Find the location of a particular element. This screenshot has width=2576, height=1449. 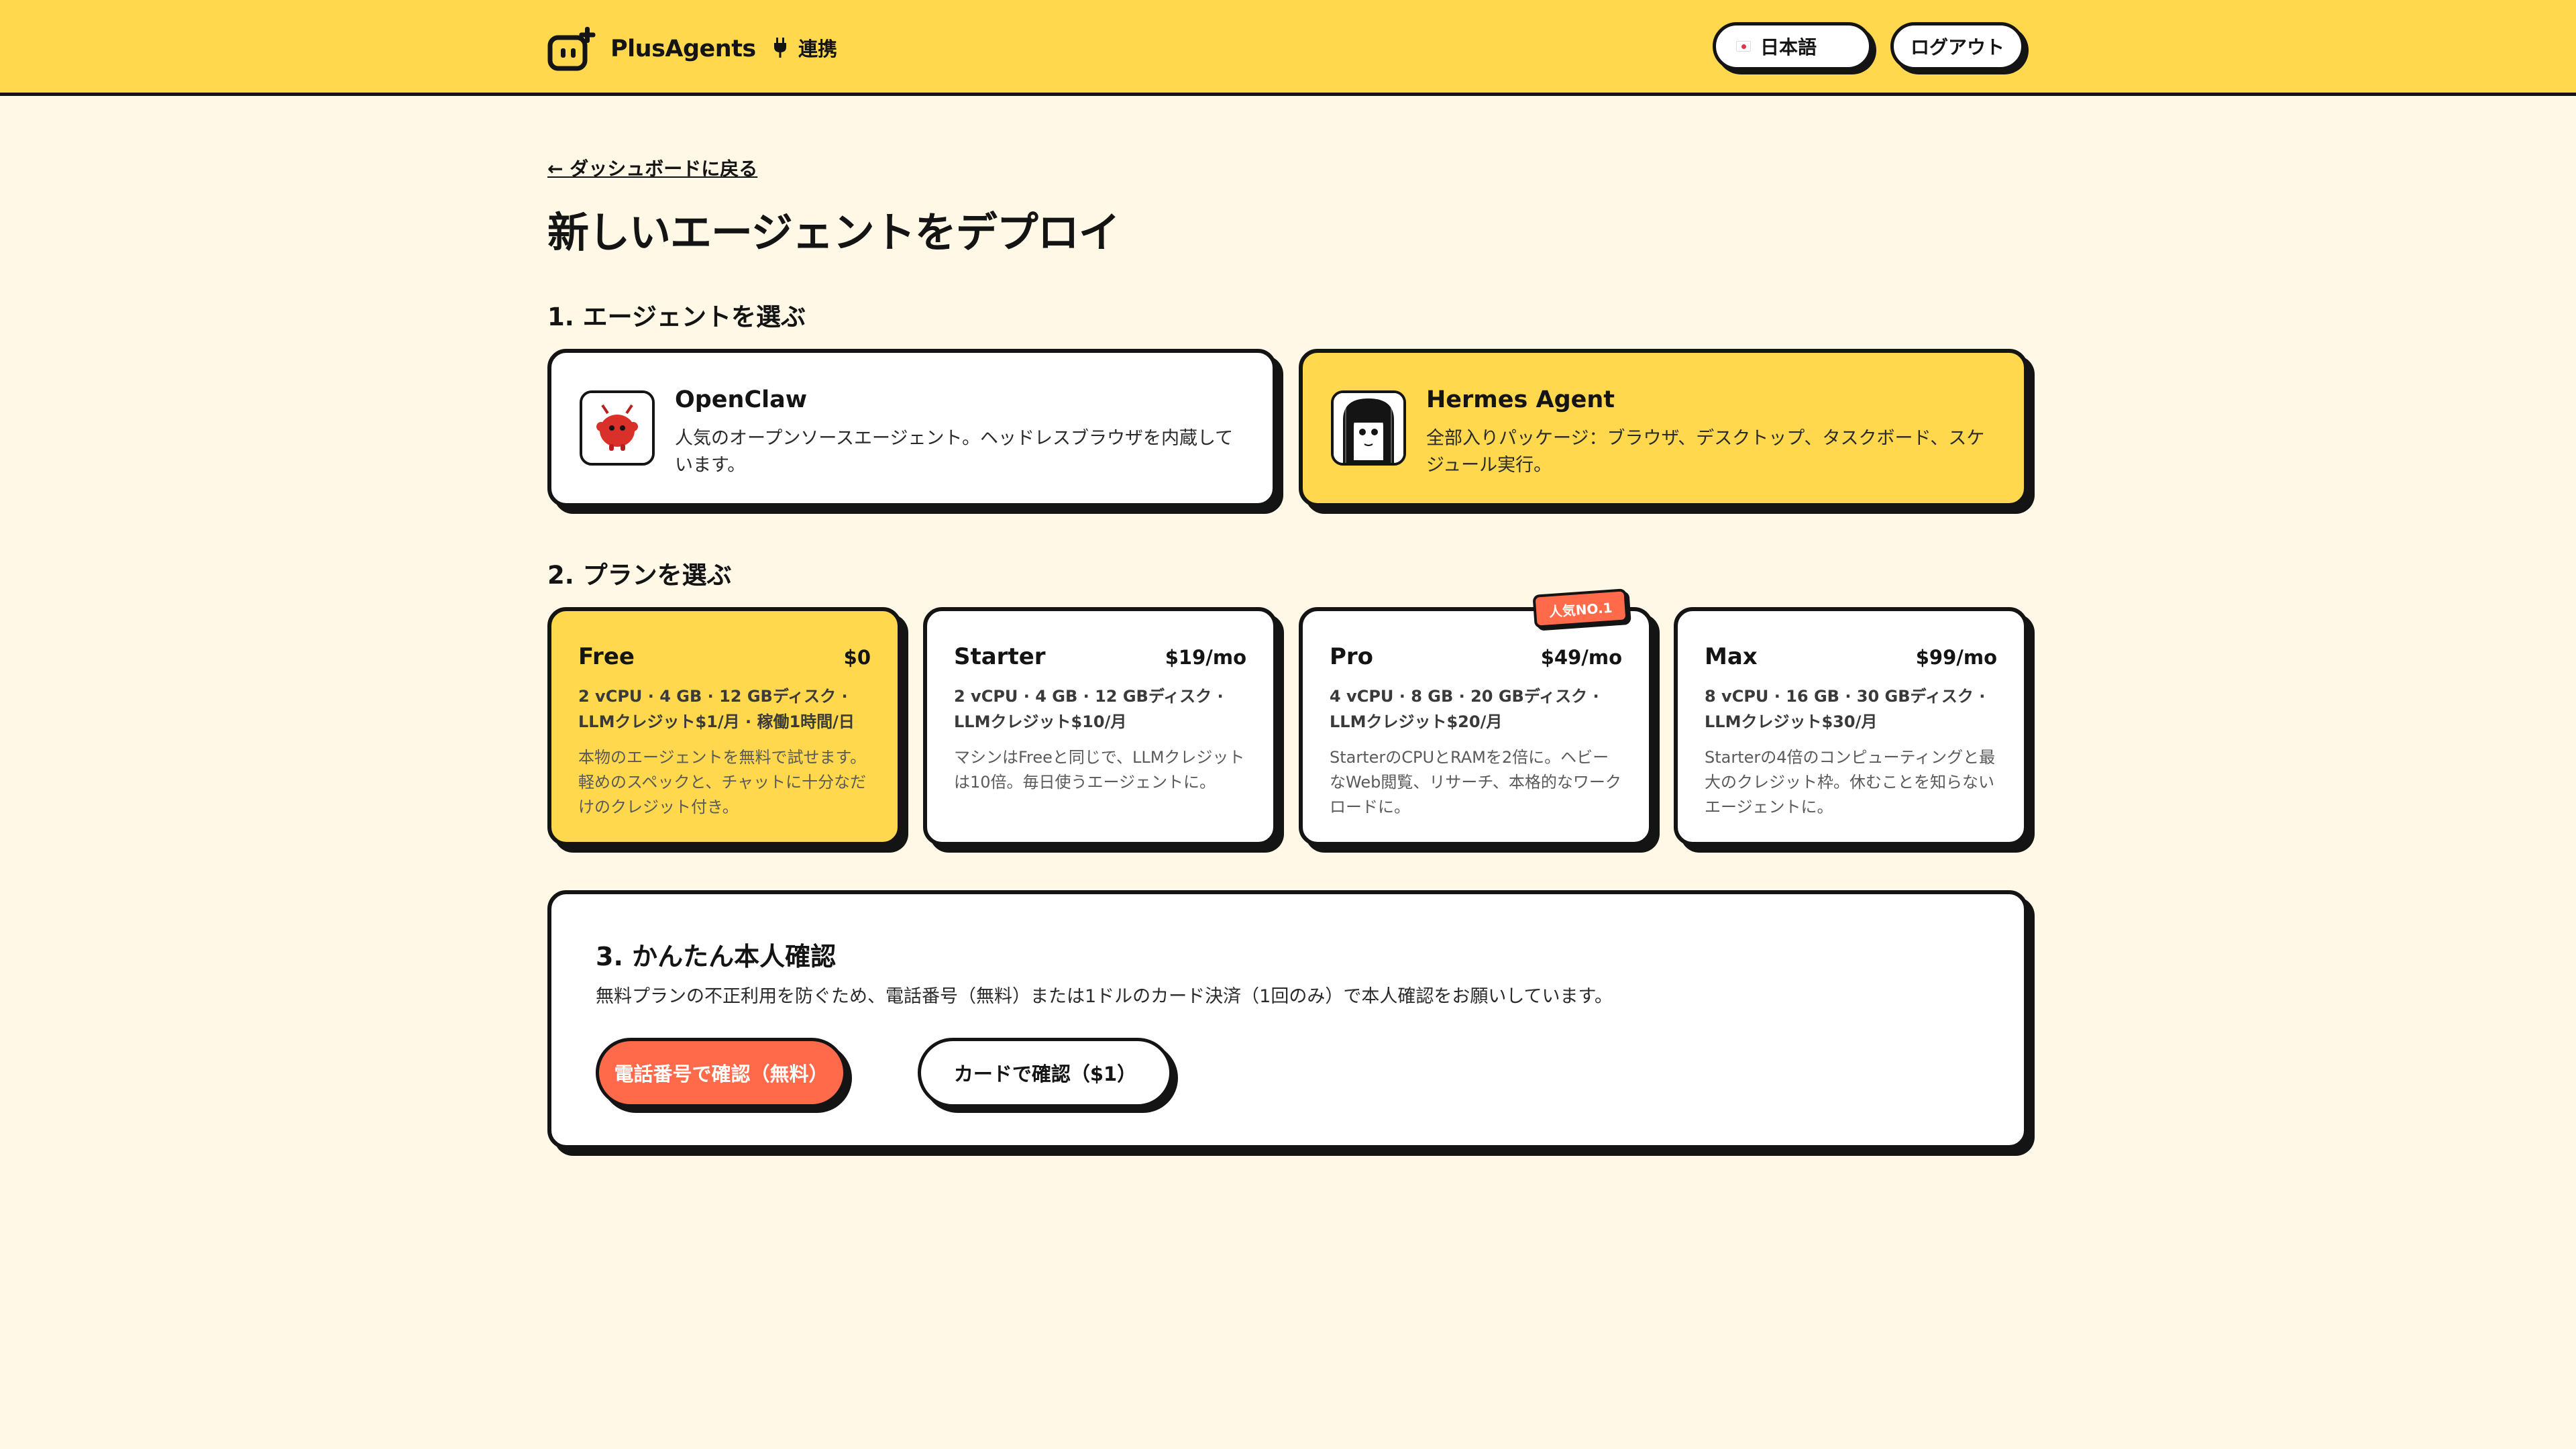

agent-name: OpenClaw is located at coordinates (741, 399).